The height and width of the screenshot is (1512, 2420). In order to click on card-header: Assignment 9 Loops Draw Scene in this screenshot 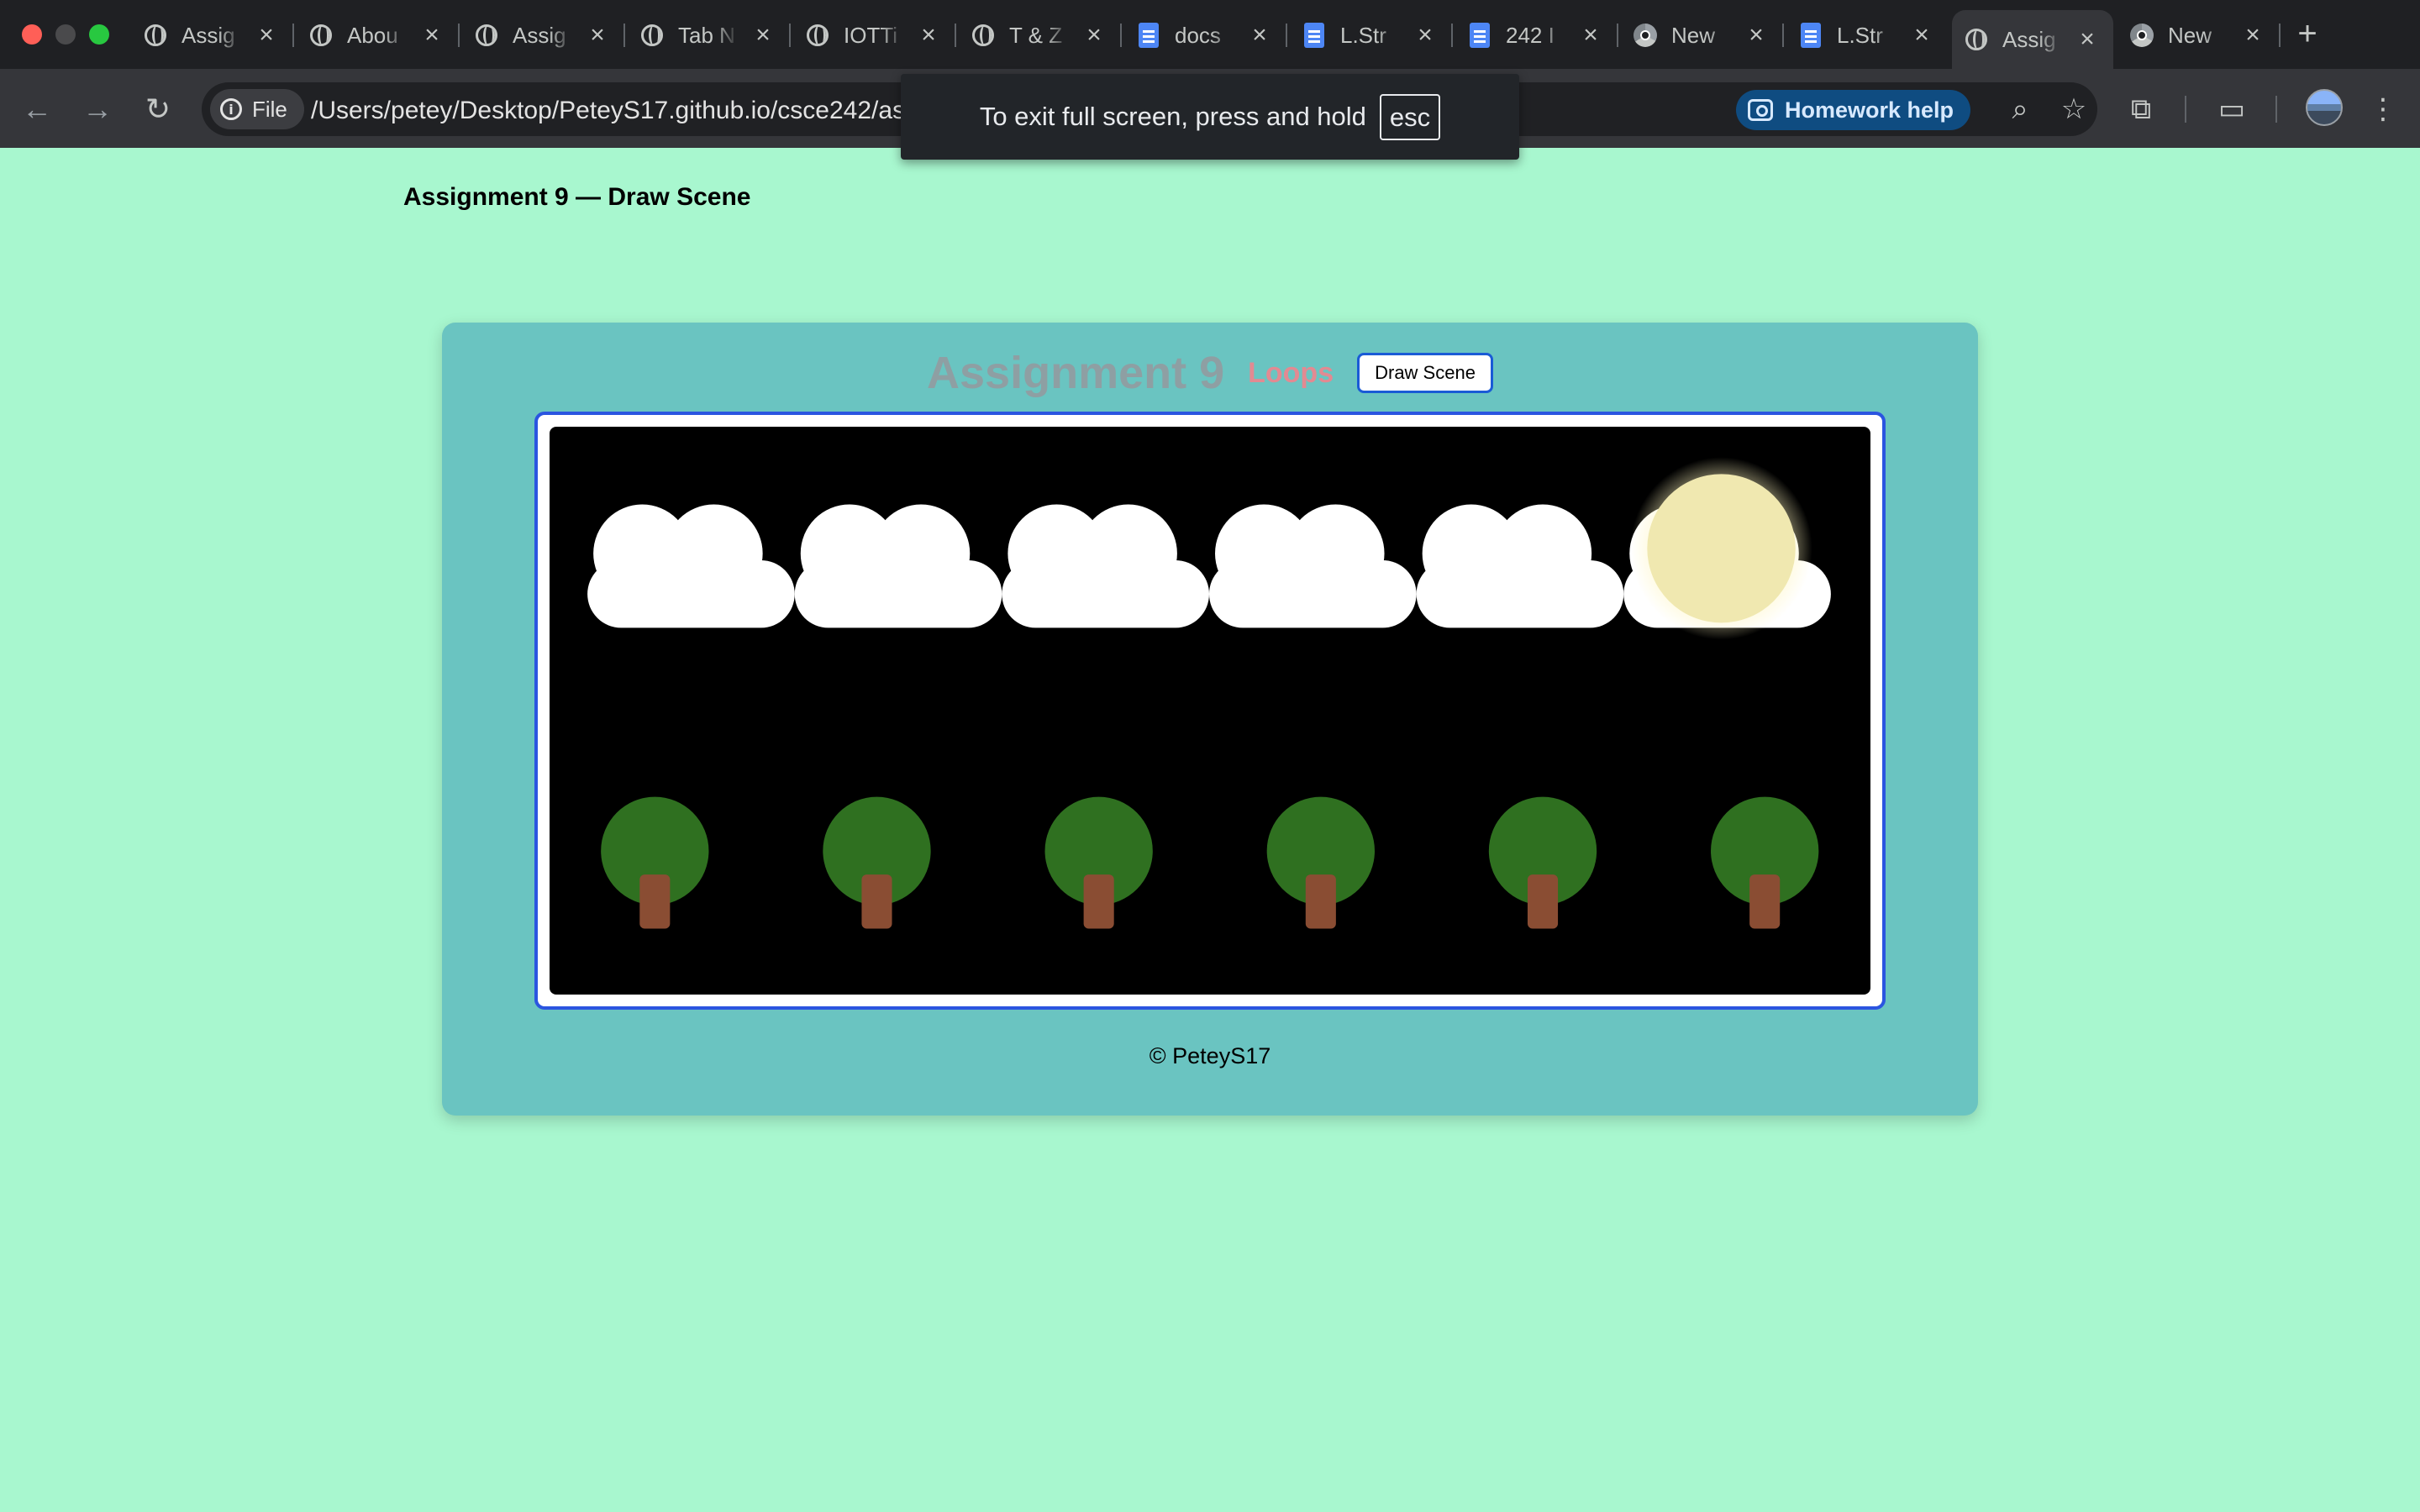, I will do `click(1210, 373)`.